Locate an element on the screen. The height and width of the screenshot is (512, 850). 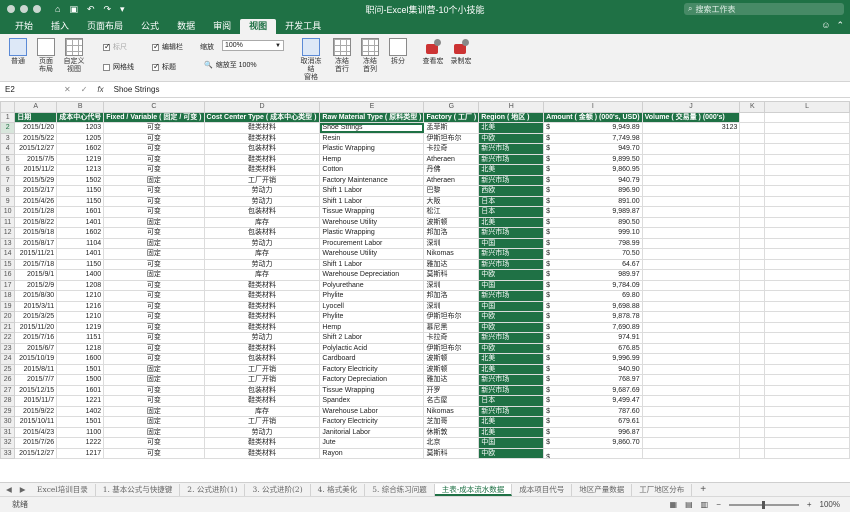
cell: Warehouse Labor is located at coordinates (372, 411).